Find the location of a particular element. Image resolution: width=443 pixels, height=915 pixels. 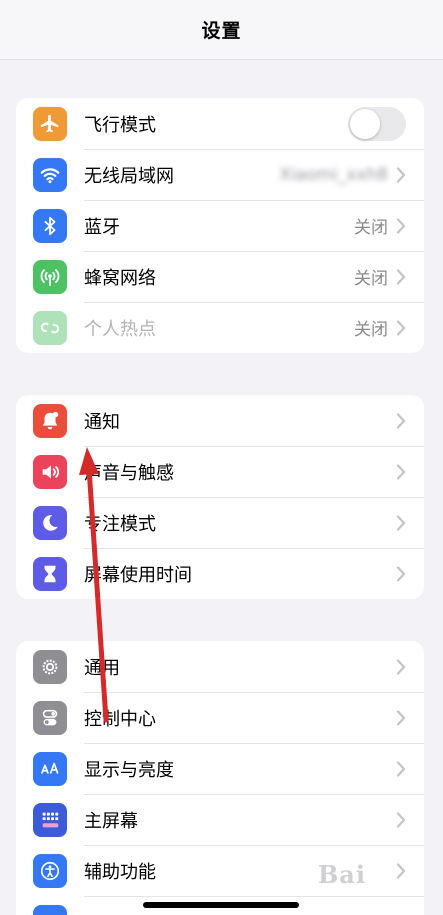

bell-icon is located at coordinates (50, 420).